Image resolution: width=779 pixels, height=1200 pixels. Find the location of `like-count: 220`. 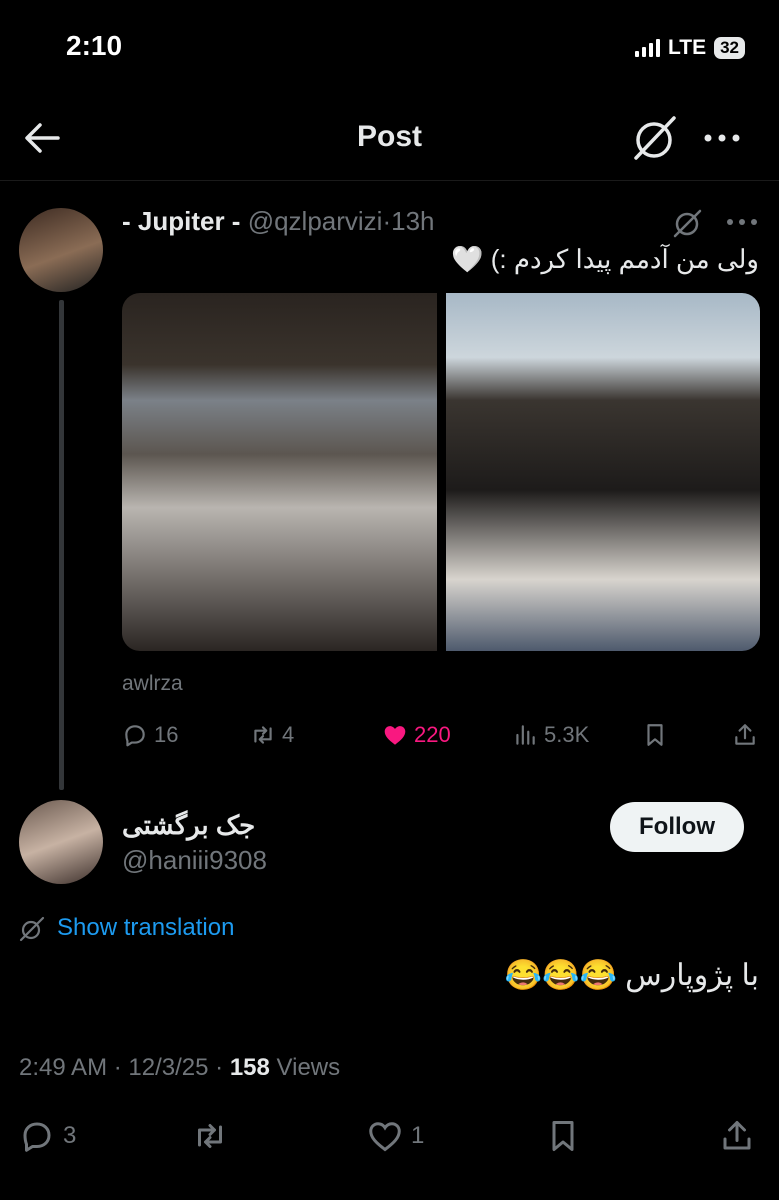

like-count: 220 is located at coordinates (432, 734).